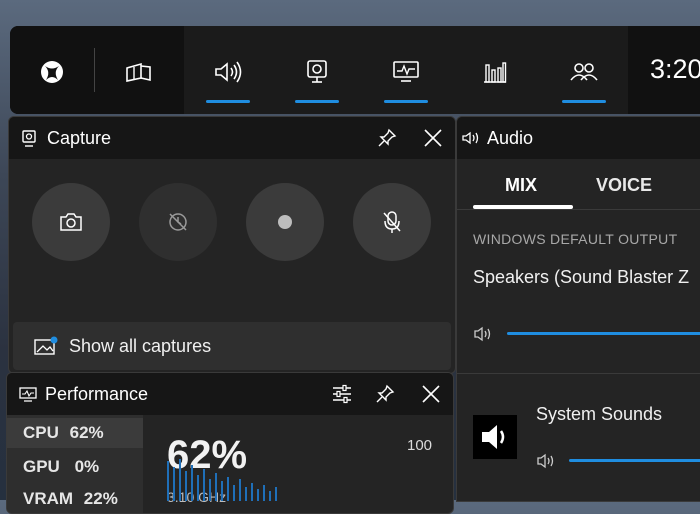 The width and height of the screenshot is (700, 514). I want to click on clock-time: 3:20, so click(675, 69).